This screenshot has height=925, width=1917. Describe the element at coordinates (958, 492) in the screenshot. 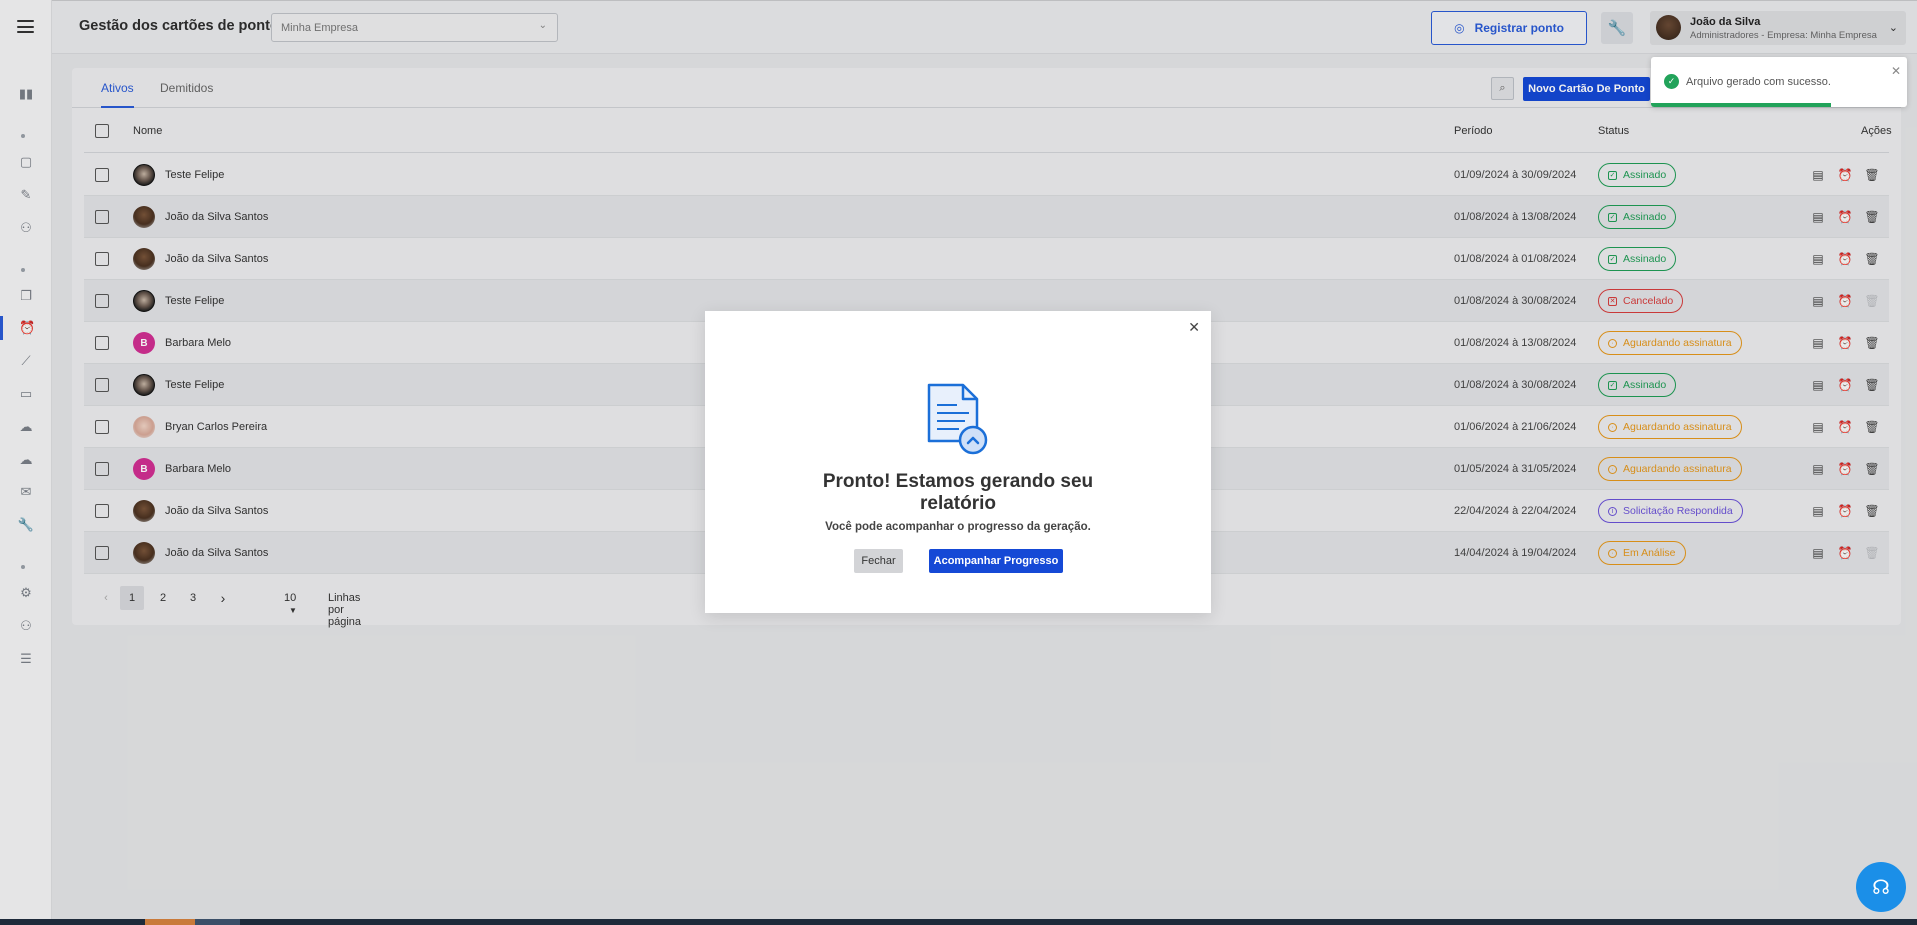

I see `modal-title: Pronto! Estamos gerando seu relatório` at that location.